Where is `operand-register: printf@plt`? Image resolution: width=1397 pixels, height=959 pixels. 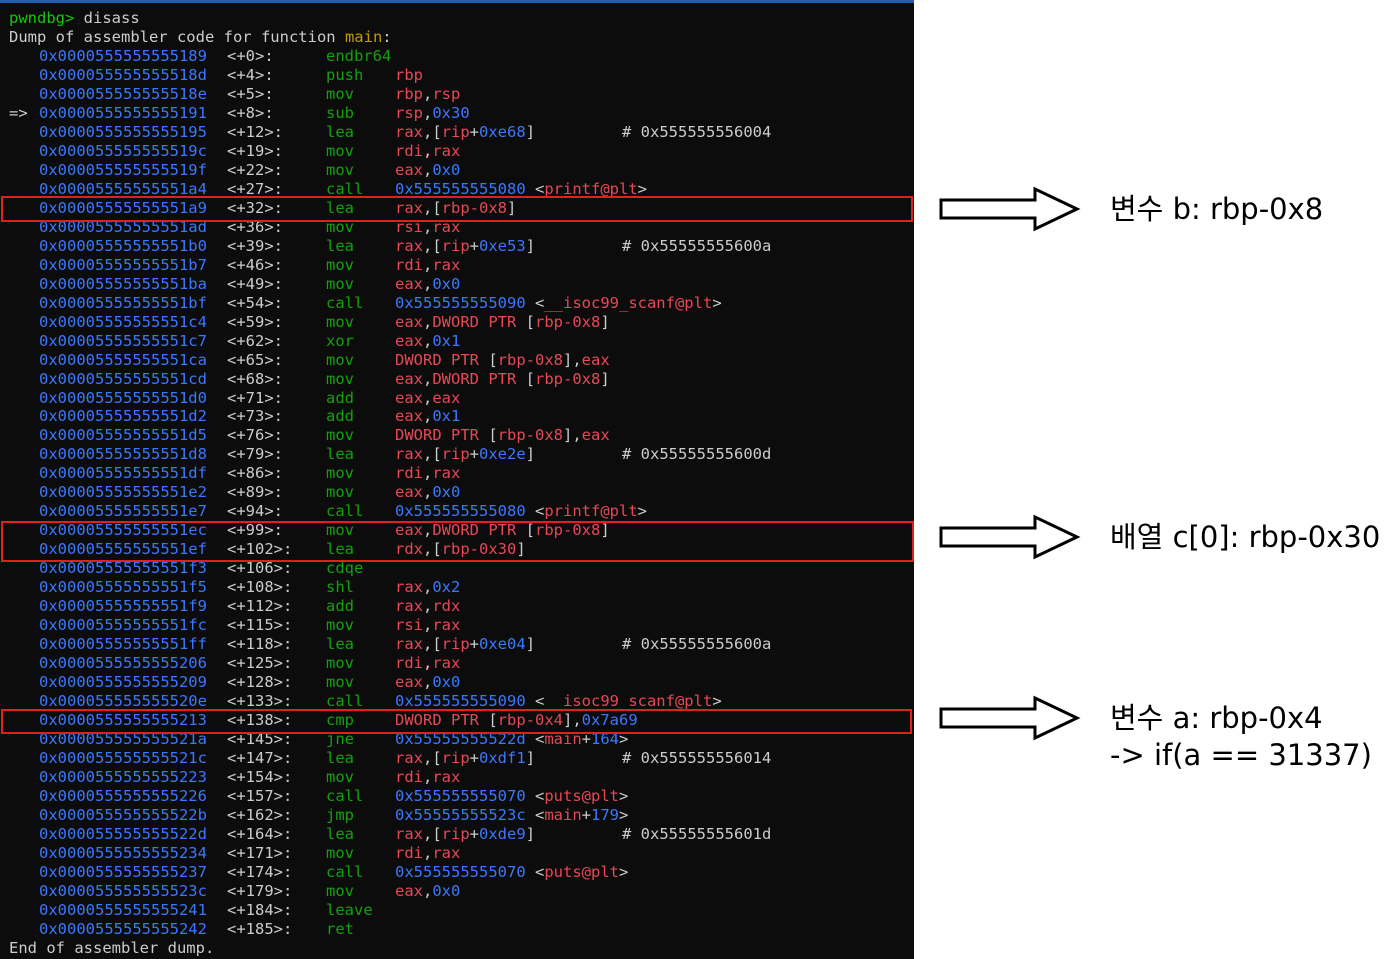 operand-register: printf@plt is located at coordinates (591, 511).